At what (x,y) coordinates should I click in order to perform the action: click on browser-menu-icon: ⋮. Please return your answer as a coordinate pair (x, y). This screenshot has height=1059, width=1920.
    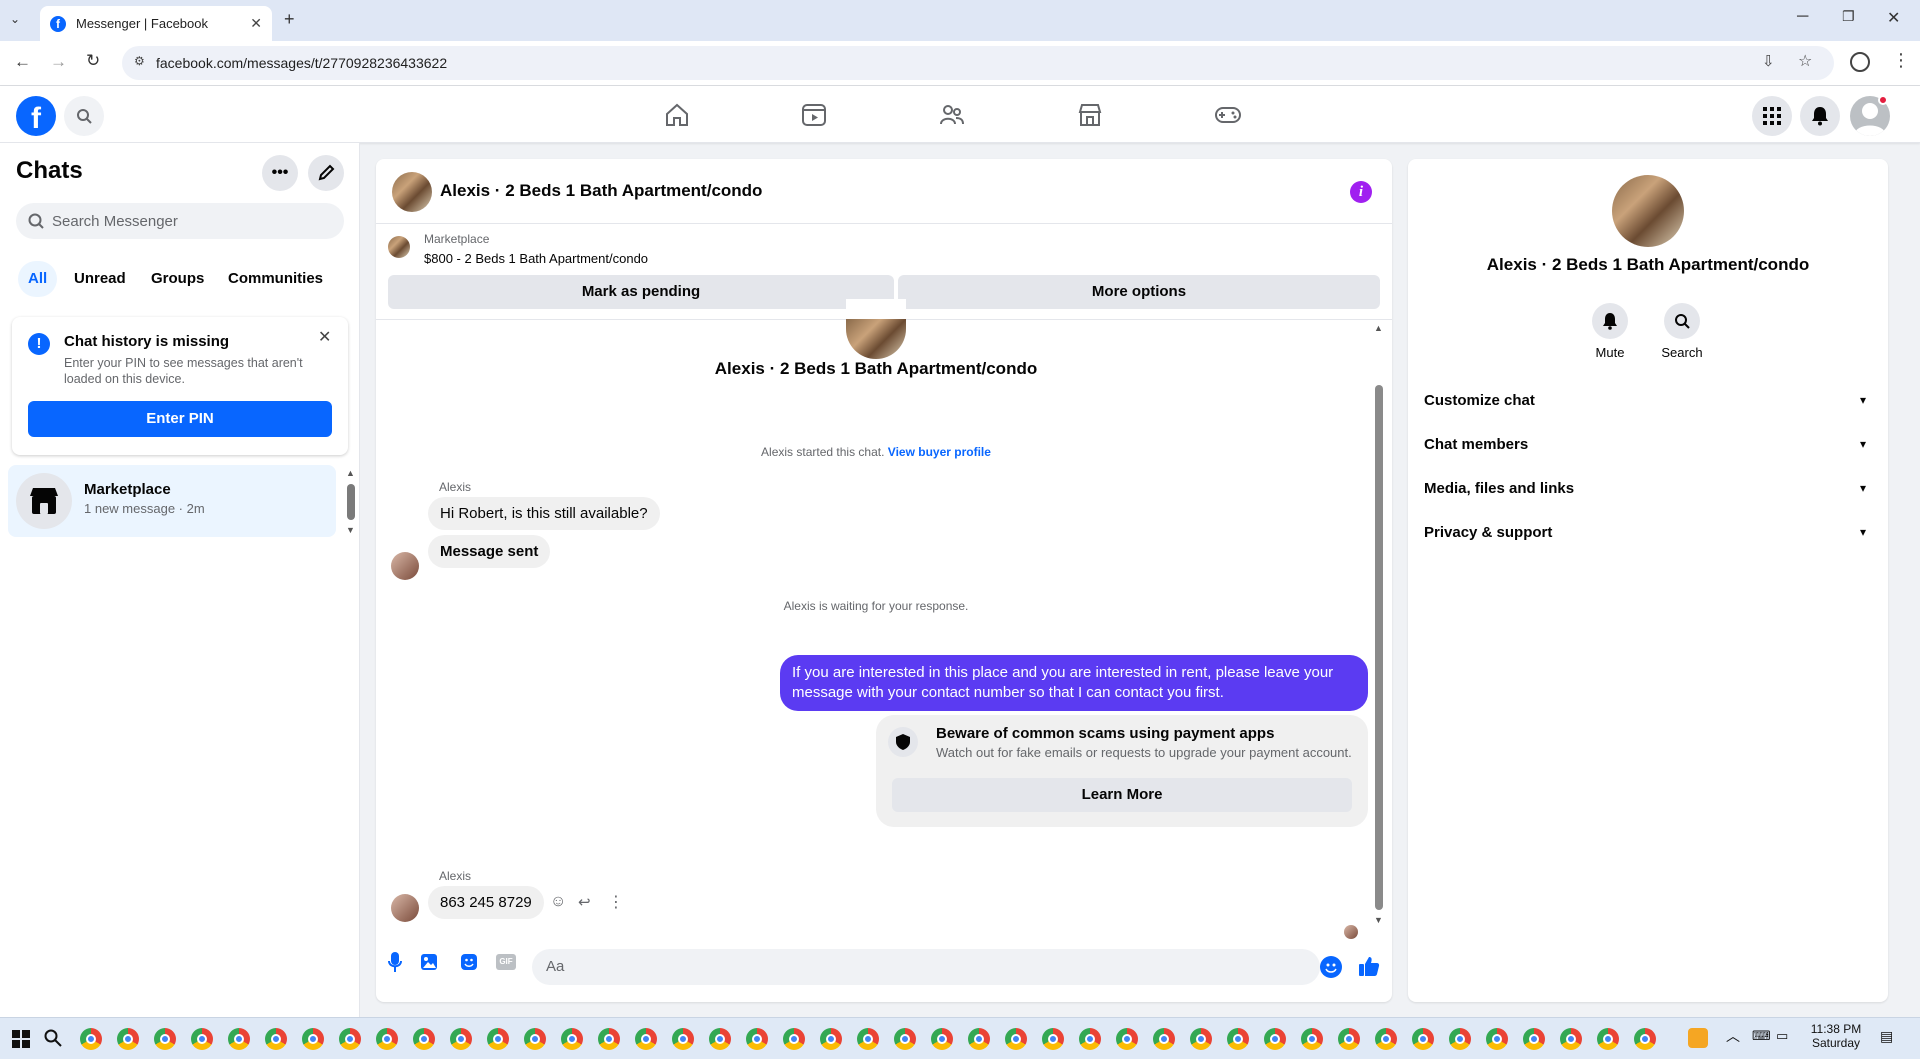
    Looking at the image, I should click on (1901, 60).